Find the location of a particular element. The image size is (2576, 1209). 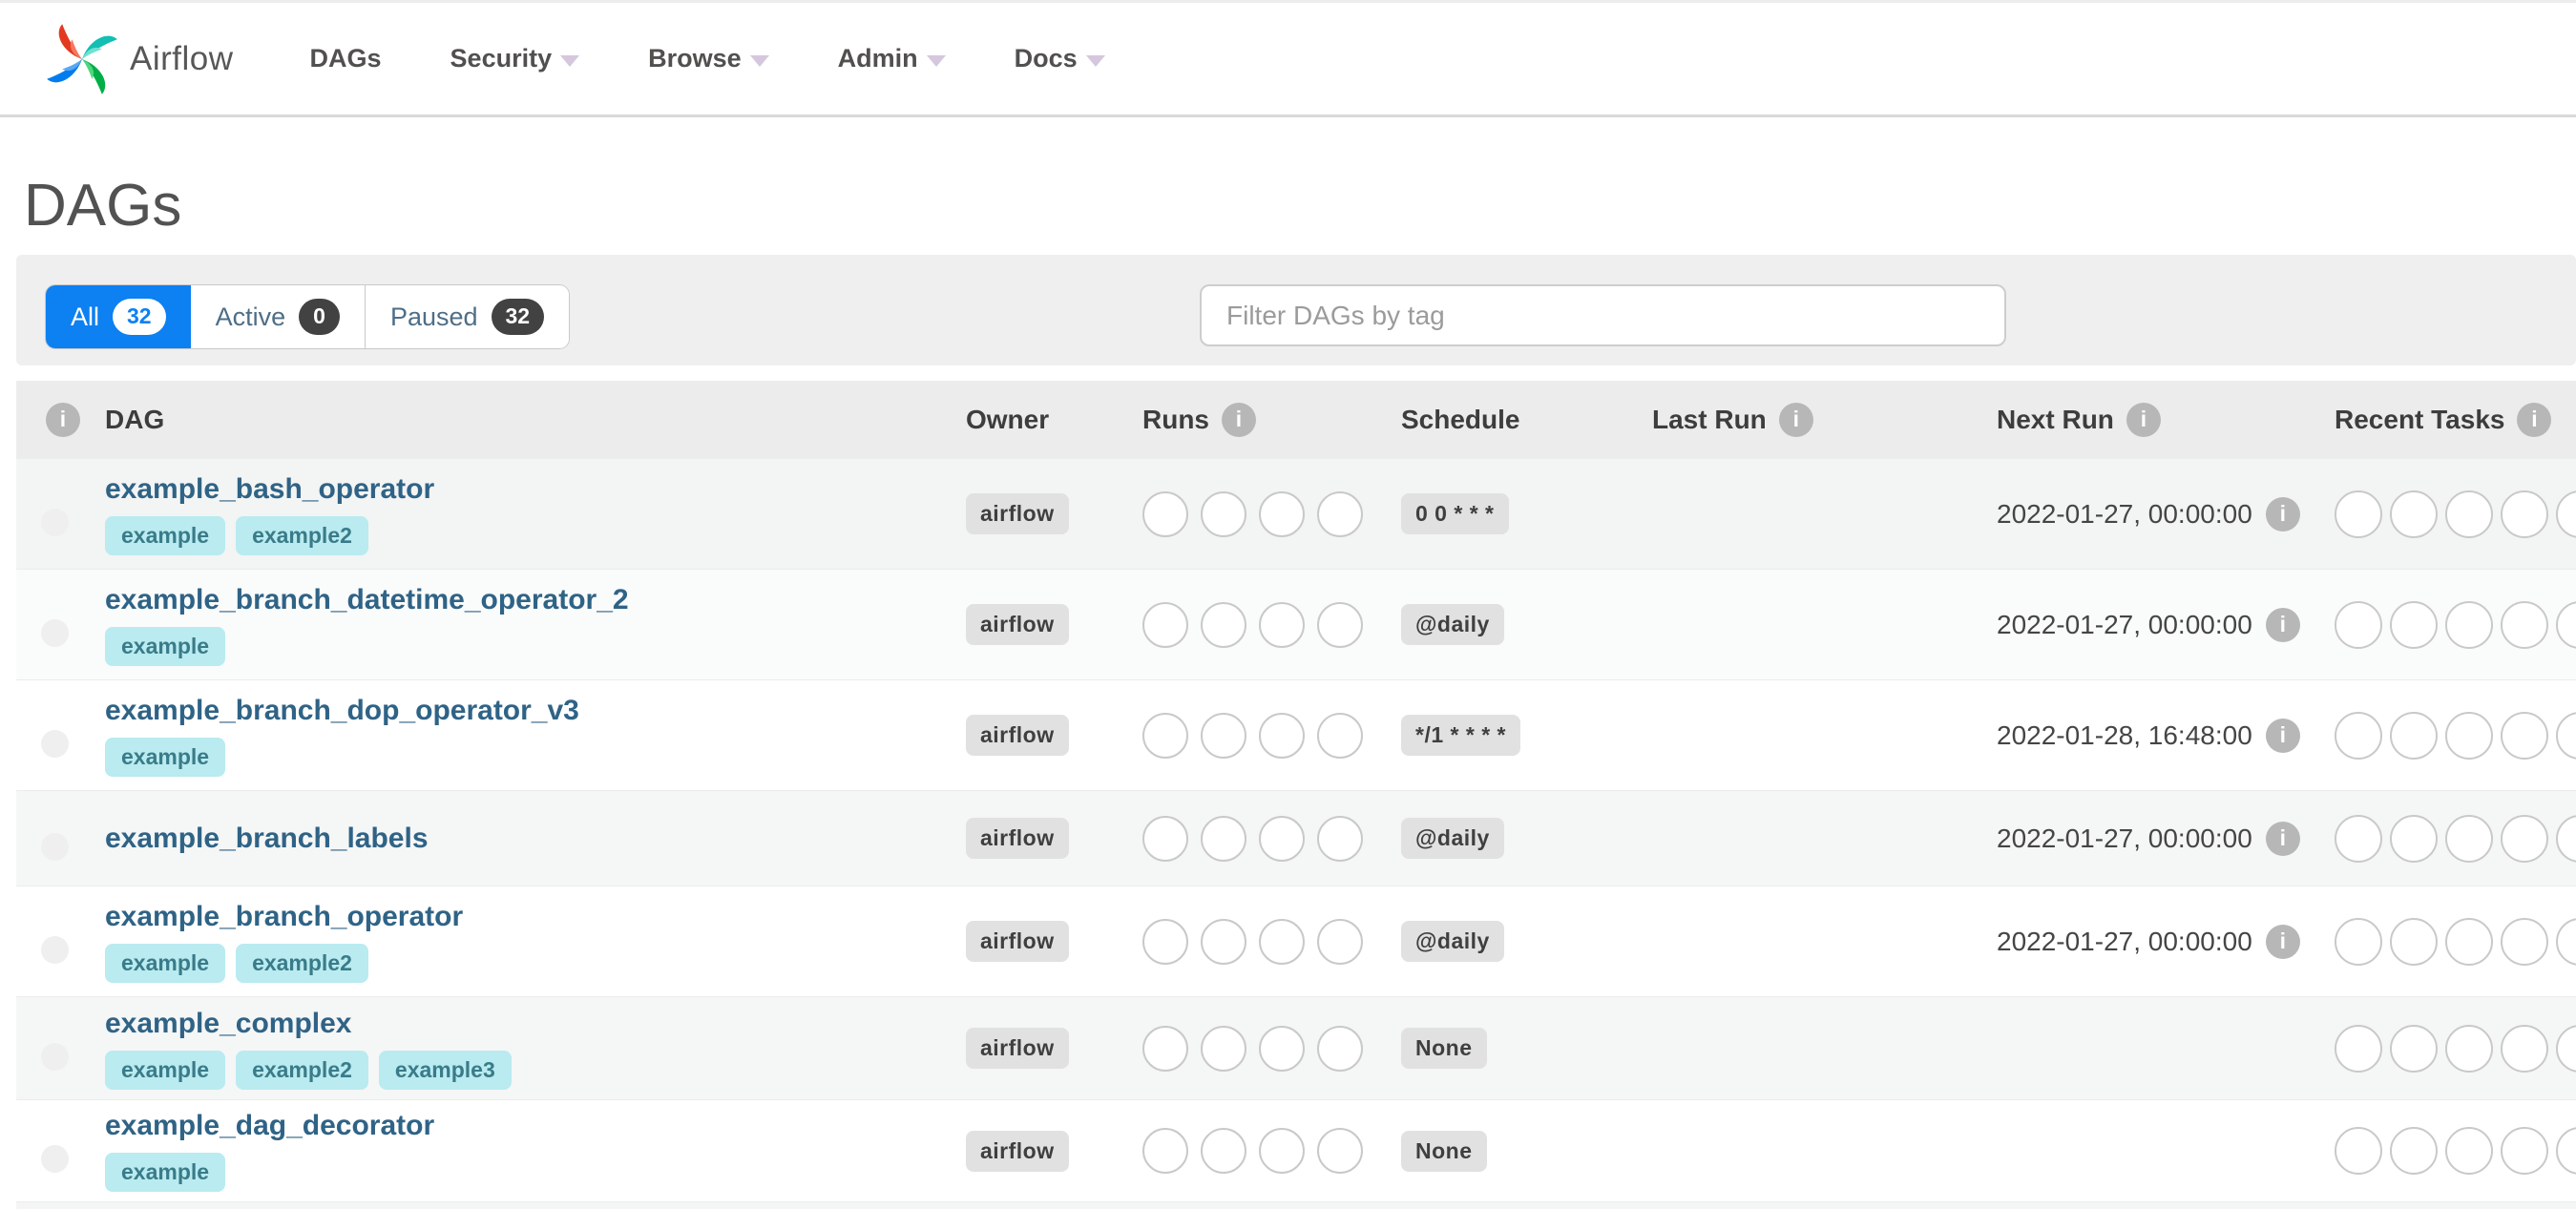

nav-item-browse: Browse is located at coordinates (708, 58).